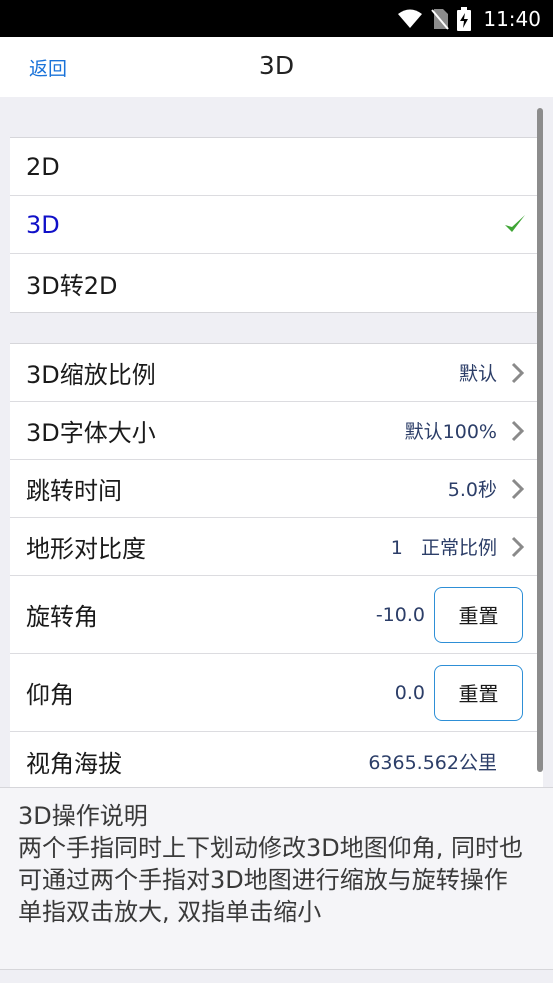 Image resolution: width=553 pixels, height=983 pixels. I want to click on status-icons: 11:40, so click(469, 18).